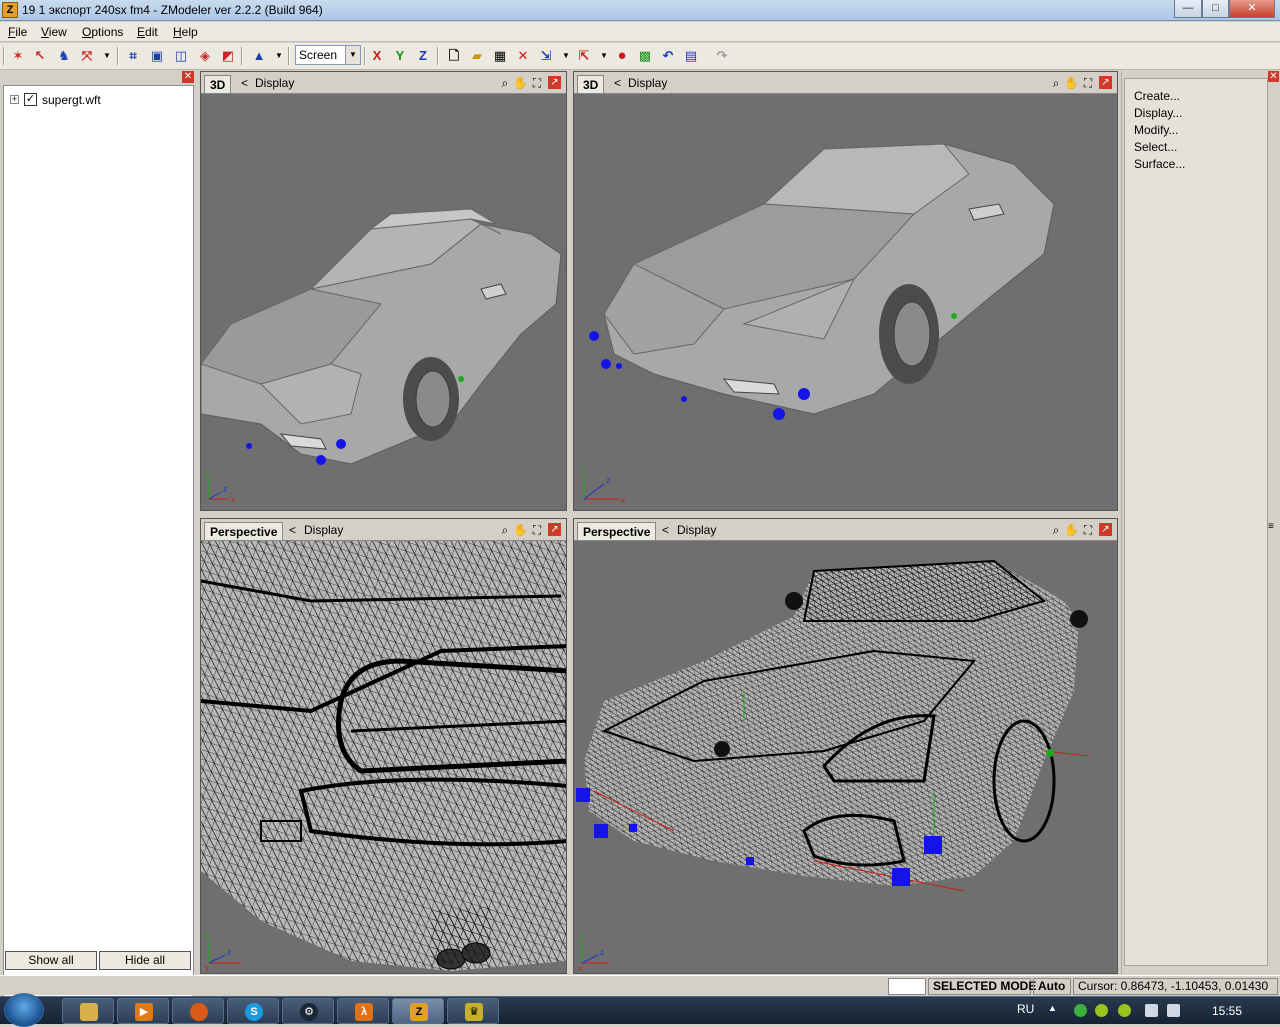 The image size is (1280, 1027). What do you see at coordinates (17, 32) in the screenshot?
I see `menu-file: File` at bounding box center [17, 32].